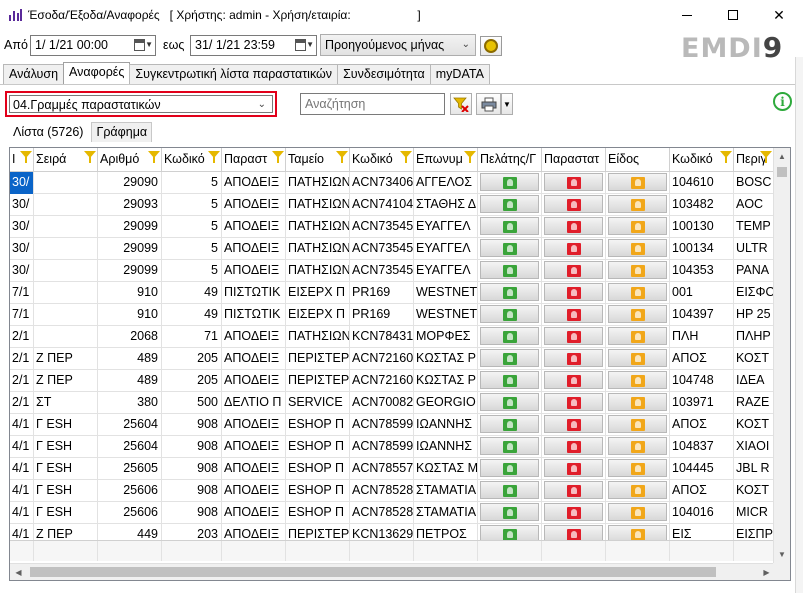 This screenshot has width=803, height=593. What do you see at coordinates (384, 74) in the screenshot?
I see `tab-connectivity: Συνδεσιμότητα` at bounding box center [384, 74].